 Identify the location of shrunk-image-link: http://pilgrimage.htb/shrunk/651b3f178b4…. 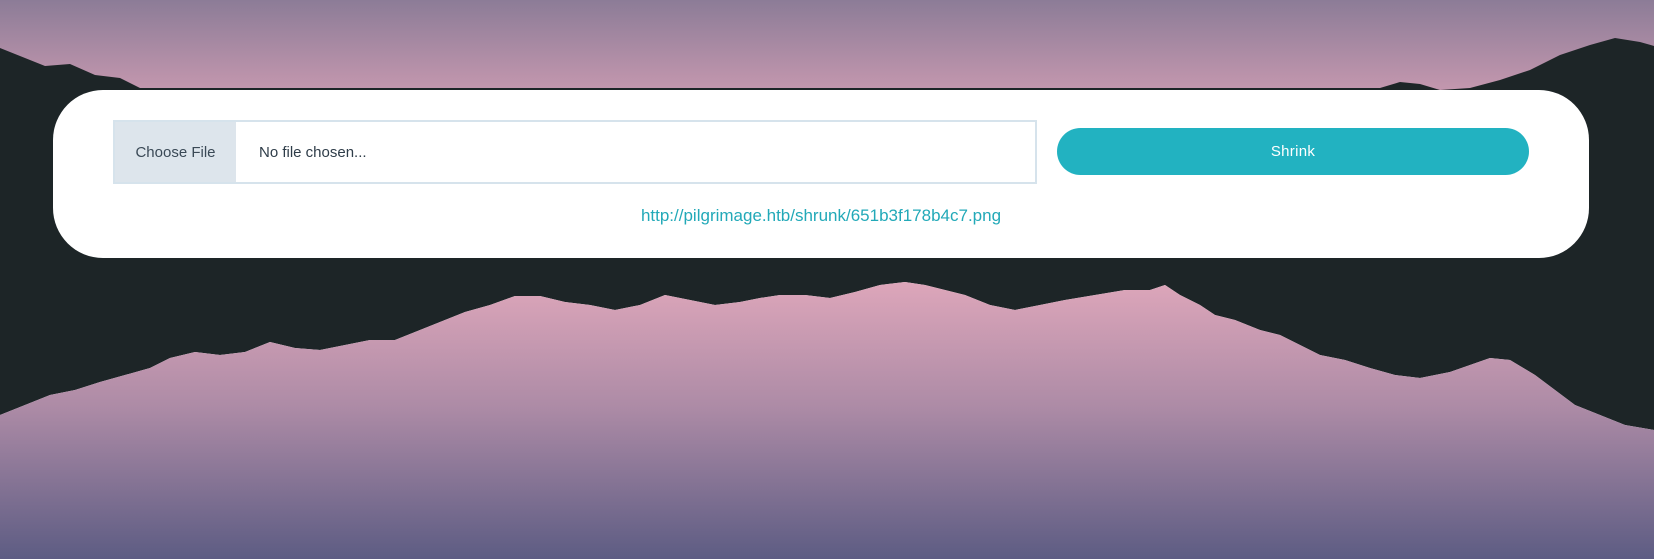
(821, 216).